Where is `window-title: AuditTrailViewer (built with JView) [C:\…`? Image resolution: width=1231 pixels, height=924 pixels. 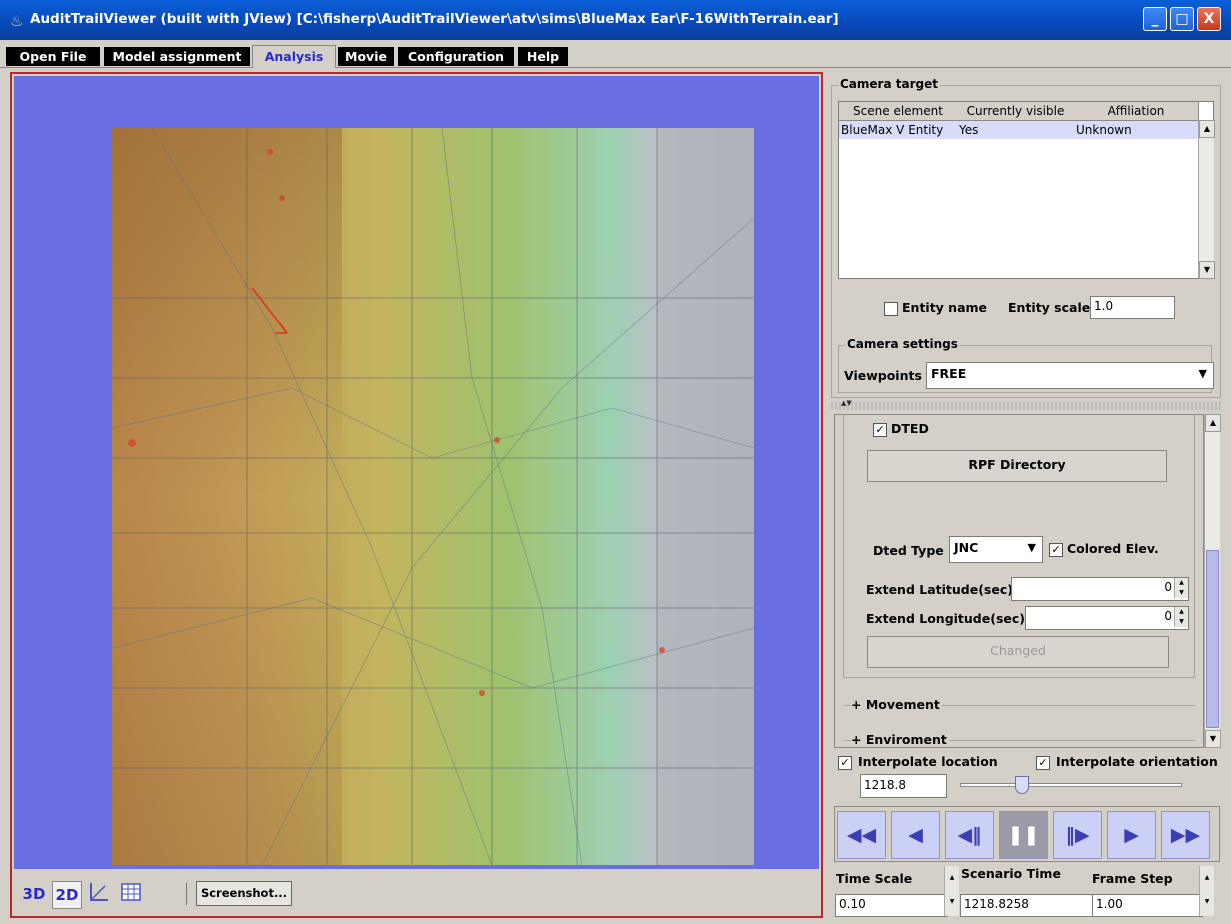
window-title: AuditTrailViewer (built with JView) [C:\… is located at coordinates (434, 19).